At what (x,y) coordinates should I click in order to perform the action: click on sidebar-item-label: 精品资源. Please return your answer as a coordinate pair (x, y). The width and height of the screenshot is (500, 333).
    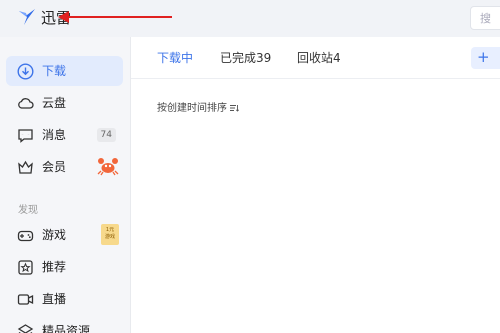
    Looking at the image, I should click on (66, 328).